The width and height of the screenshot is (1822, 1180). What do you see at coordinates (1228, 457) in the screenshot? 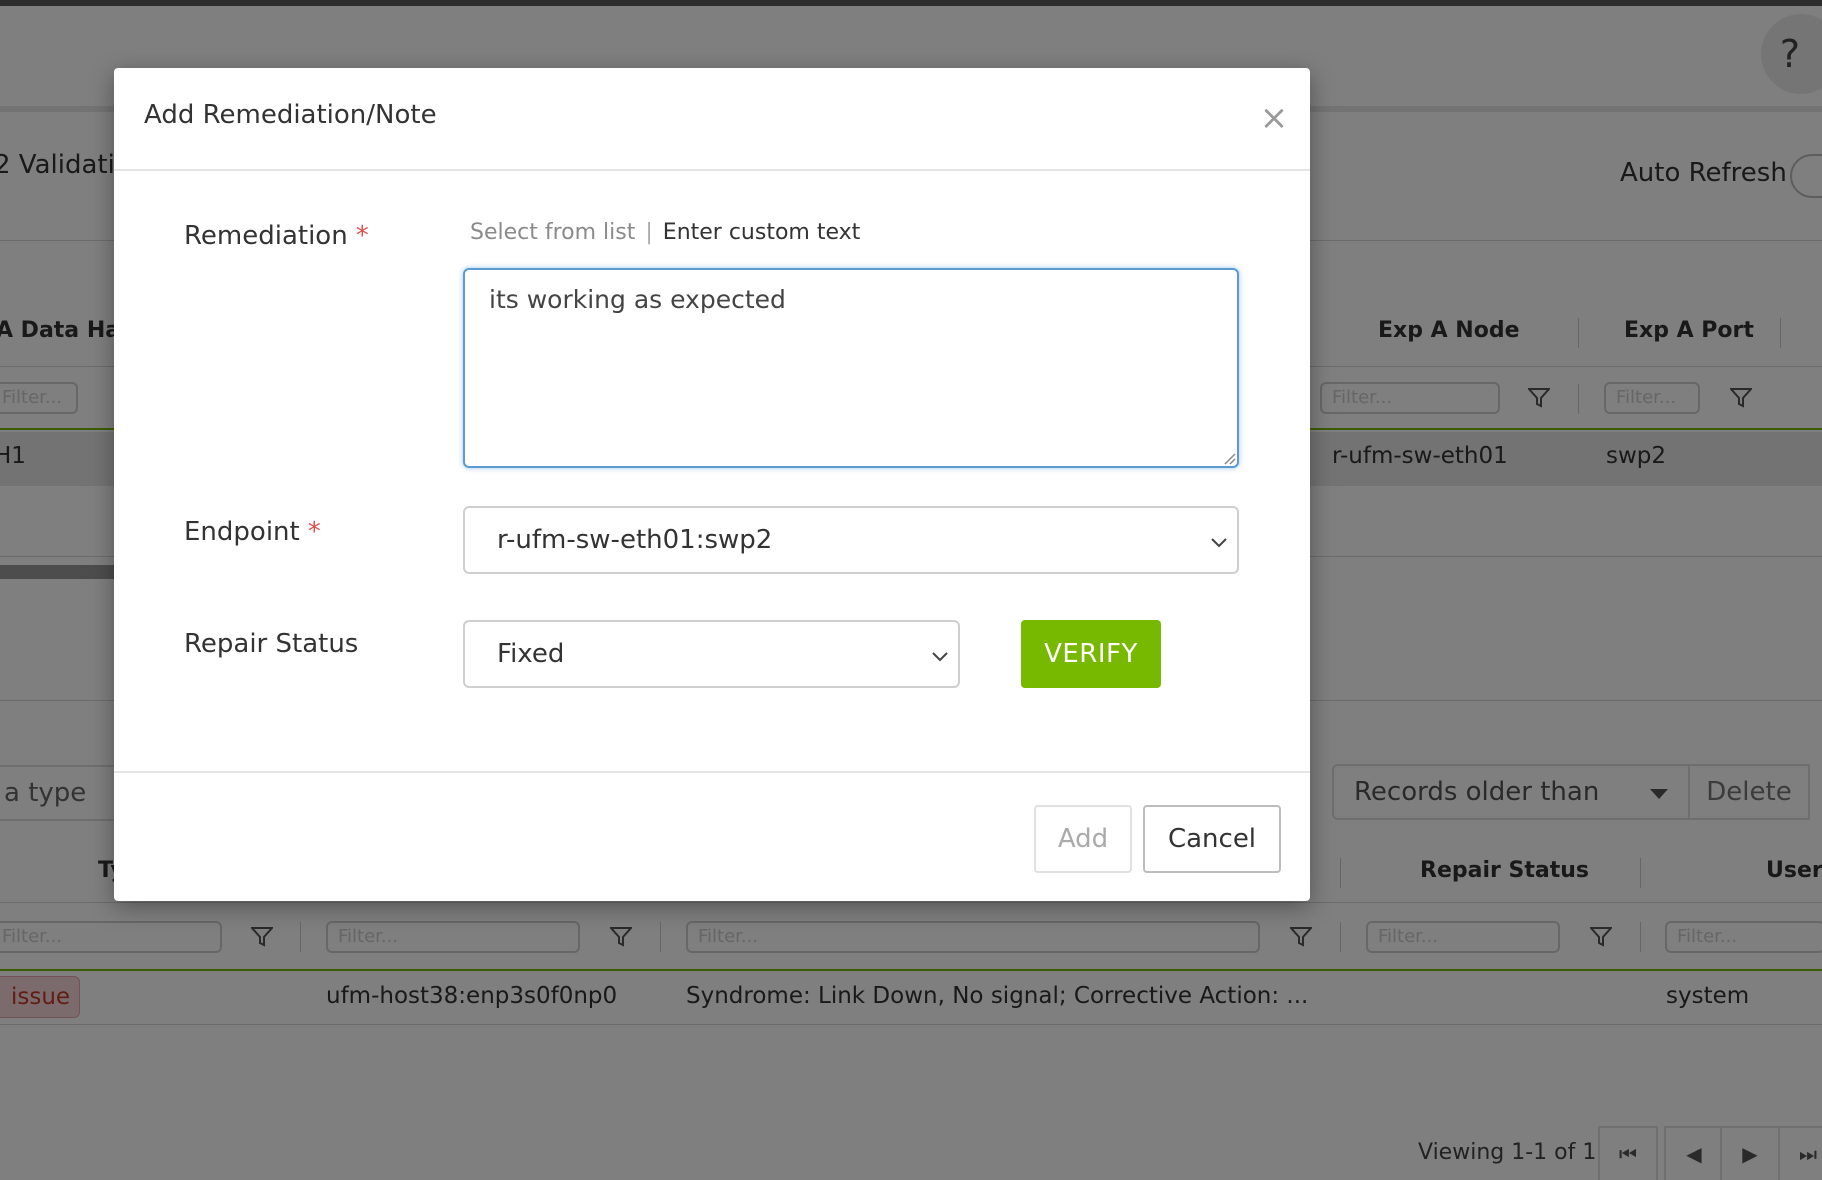
I see `resize-grip-icon` at bounding box center [1228, 457].